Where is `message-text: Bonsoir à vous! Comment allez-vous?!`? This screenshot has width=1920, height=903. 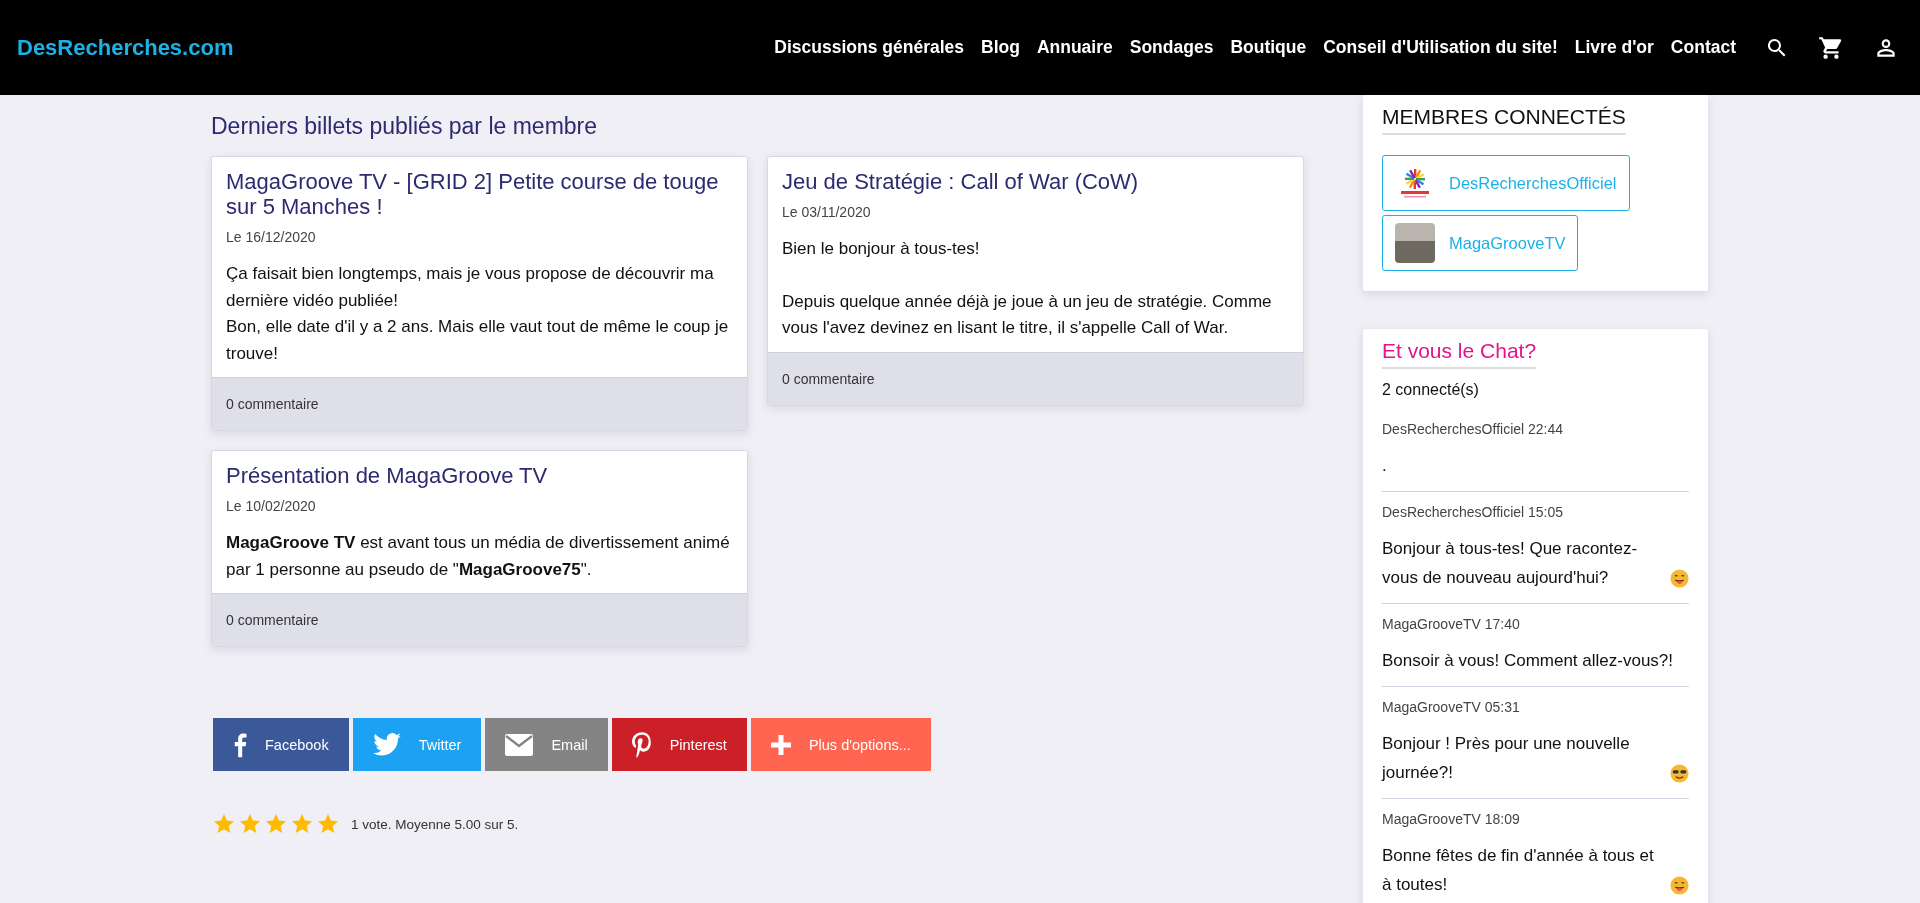
message-text: Bonsoir à vous! Comment allez-vous?! is located at coordinates (1528, 661).